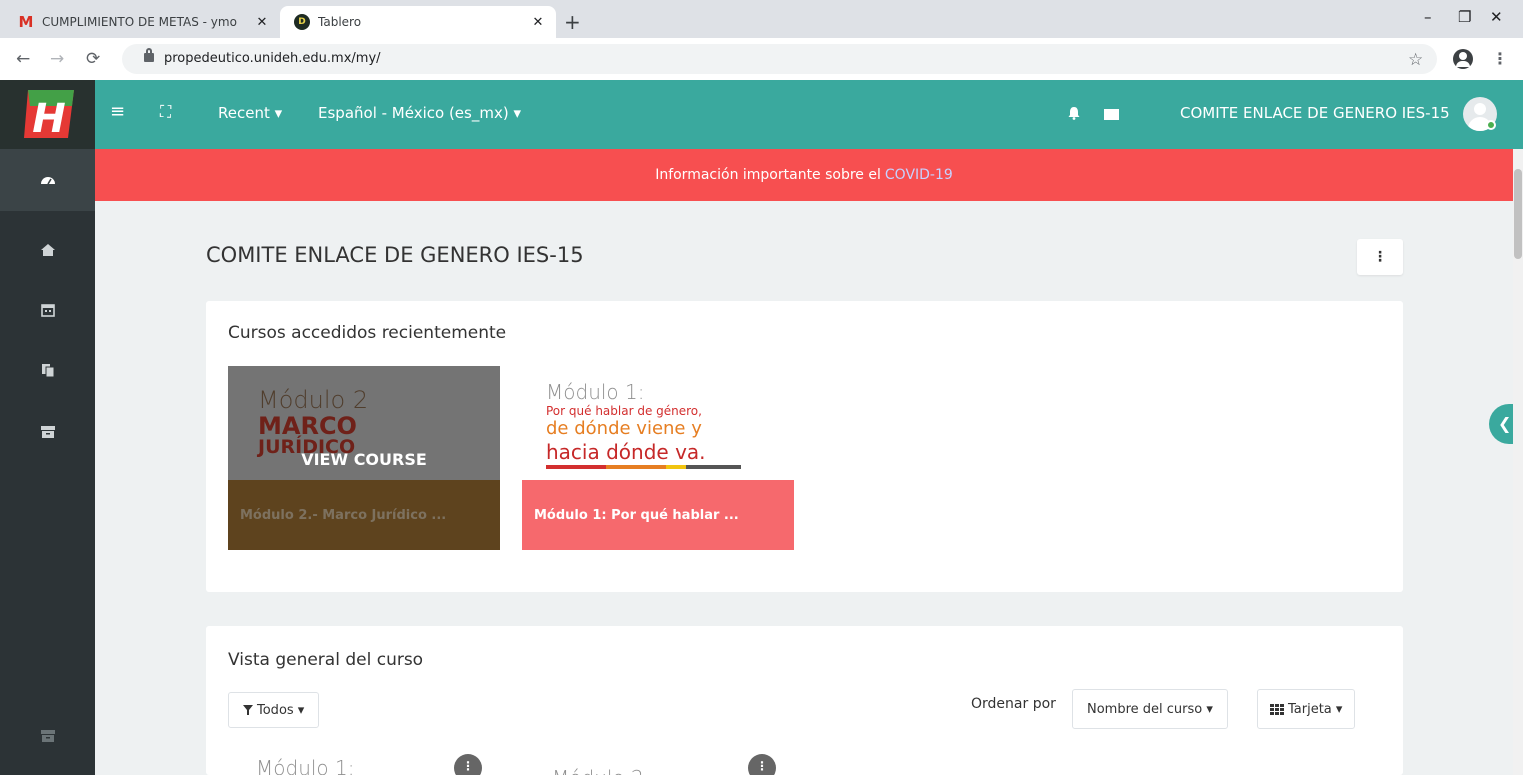  What do you see at coordinates (595, 392) in the screenshot?
I see `course-image-text: Módulo 1:` at bounding box center [595, 392].